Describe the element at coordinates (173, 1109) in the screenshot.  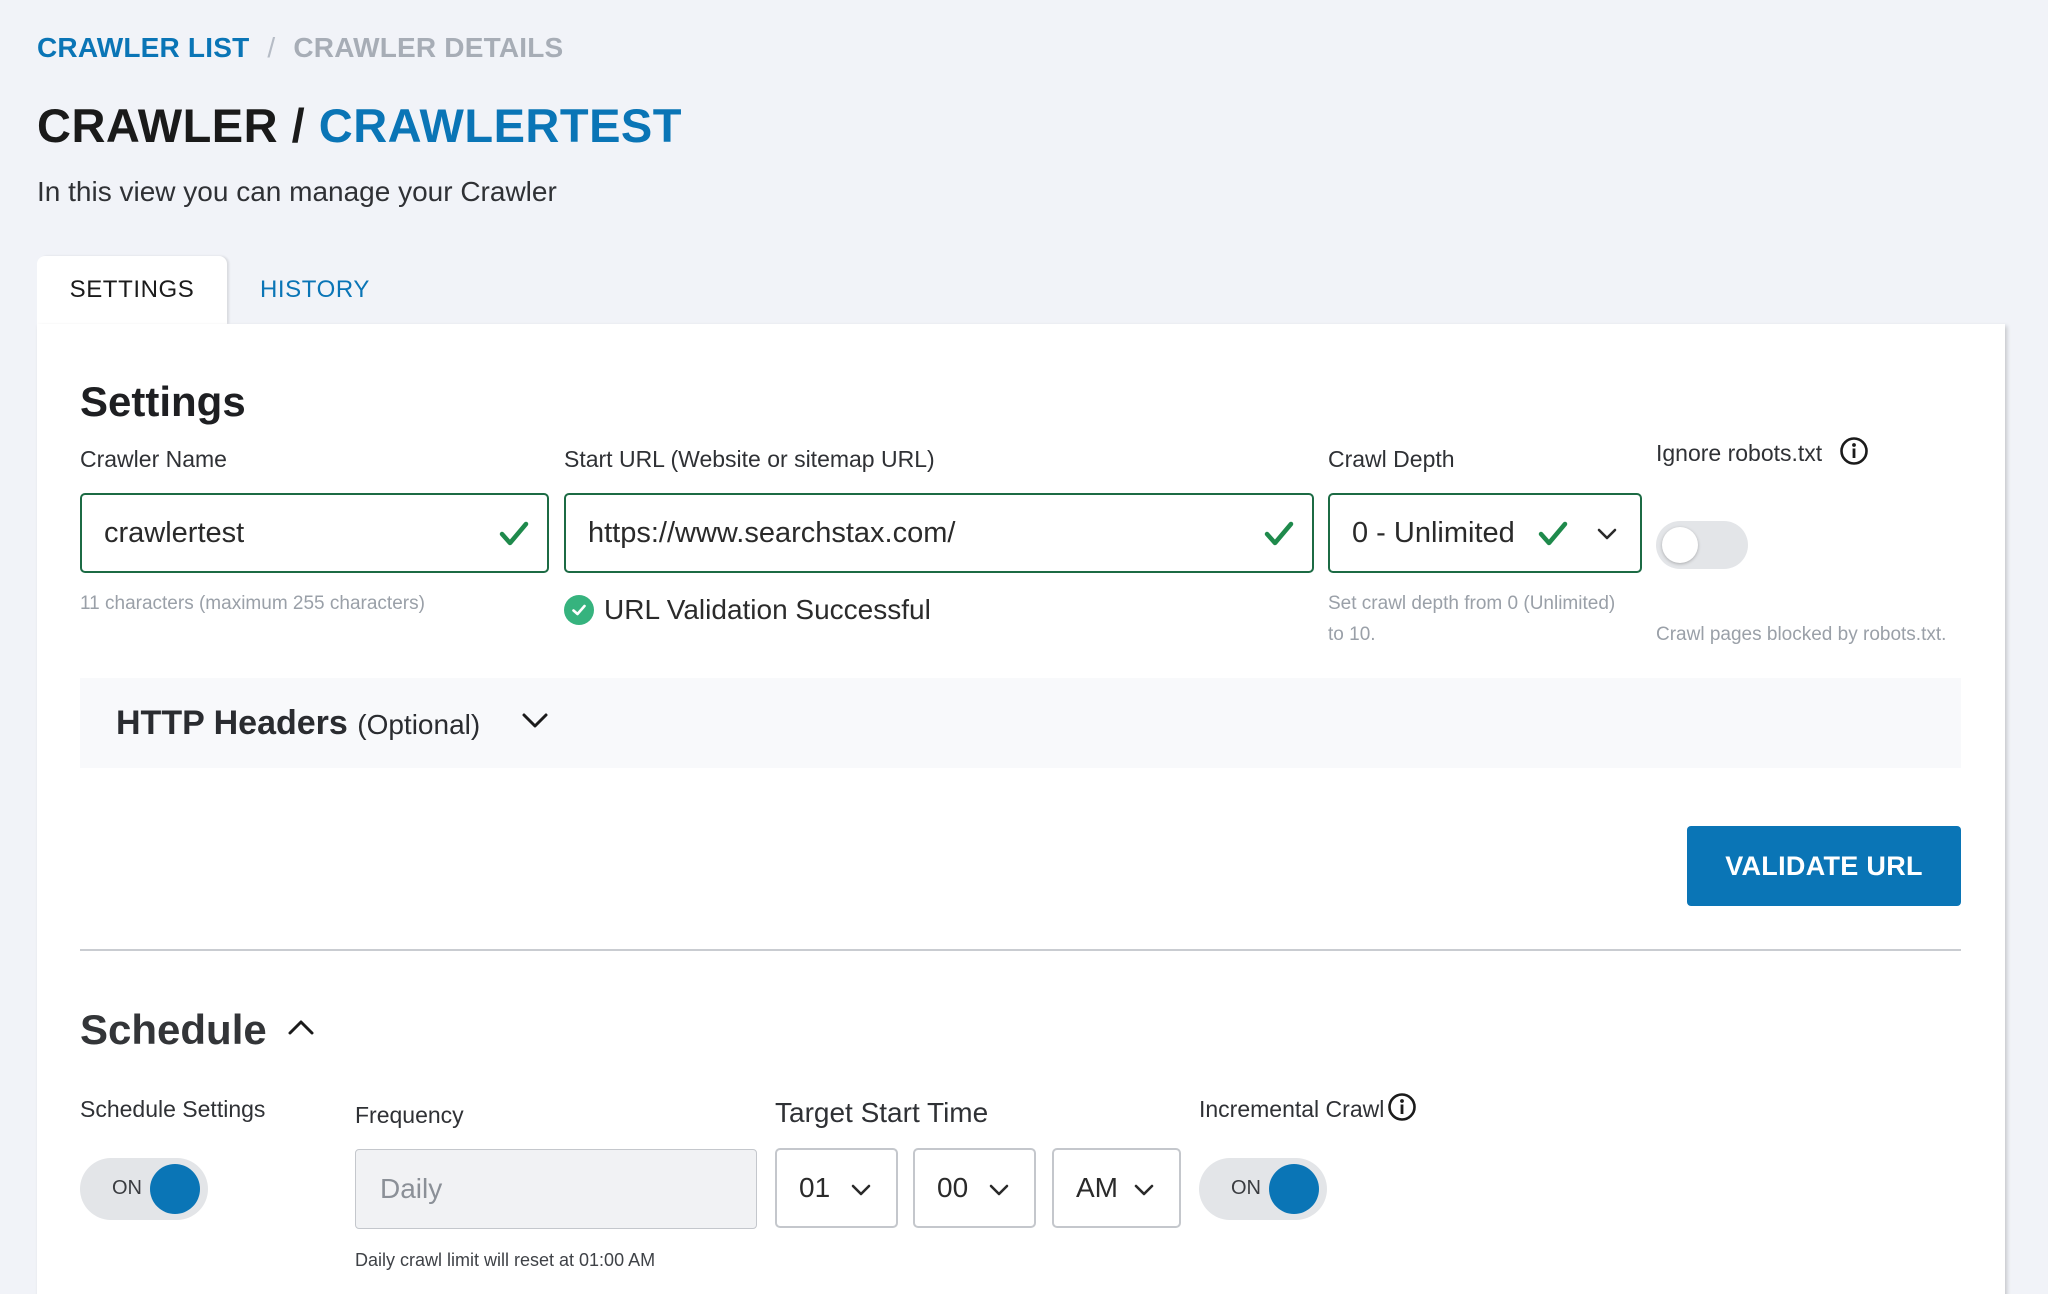
I see `schedule-settings-label: Schedule Settings` at that location.